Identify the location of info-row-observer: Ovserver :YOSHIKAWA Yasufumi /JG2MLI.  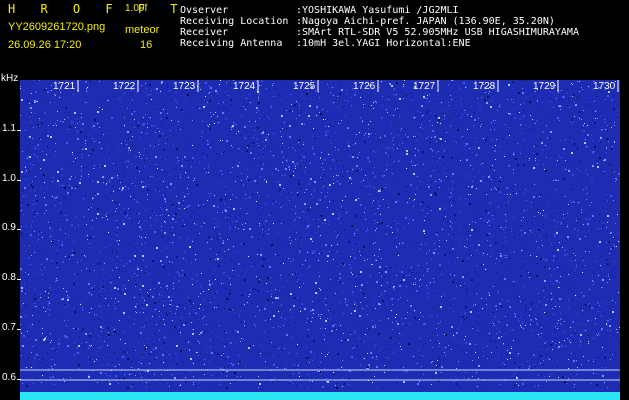
(379, 10).